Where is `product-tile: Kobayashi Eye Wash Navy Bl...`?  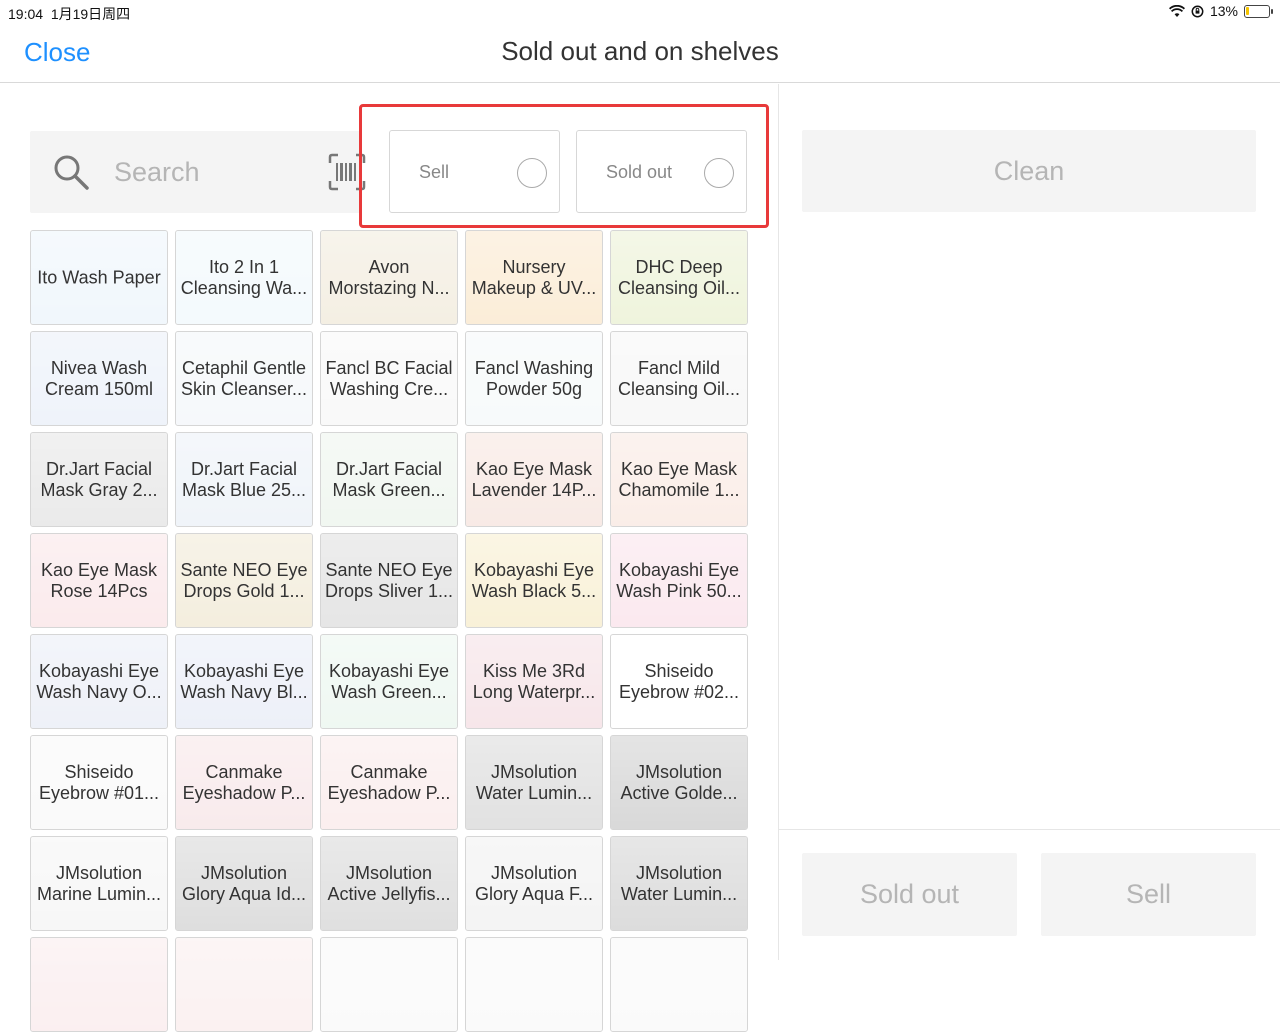 product-tile: Kobayashi Eye Wash Navy Bl... is located at coordinates (244, 681).